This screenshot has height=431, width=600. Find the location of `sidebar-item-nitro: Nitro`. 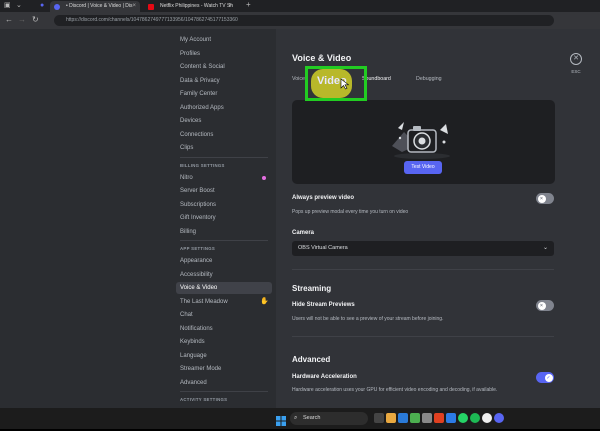

sidebar-item-nitro: Nitro is located at coordinates (224, 178).